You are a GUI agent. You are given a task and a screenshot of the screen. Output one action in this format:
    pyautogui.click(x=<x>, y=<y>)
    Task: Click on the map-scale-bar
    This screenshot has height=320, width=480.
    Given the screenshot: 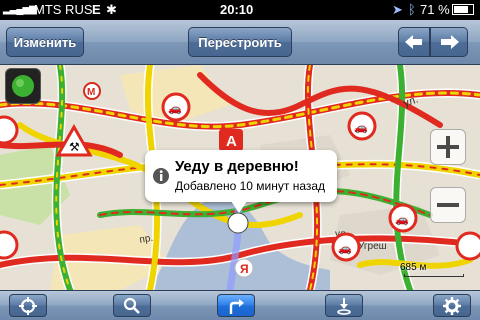 What is the action you would take?
    pyautogui.click(x=434, y=275)
    